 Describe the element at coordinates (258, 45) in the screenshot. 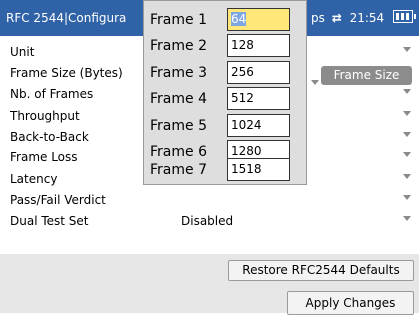

I see `frame-size-input: 128` at that location.